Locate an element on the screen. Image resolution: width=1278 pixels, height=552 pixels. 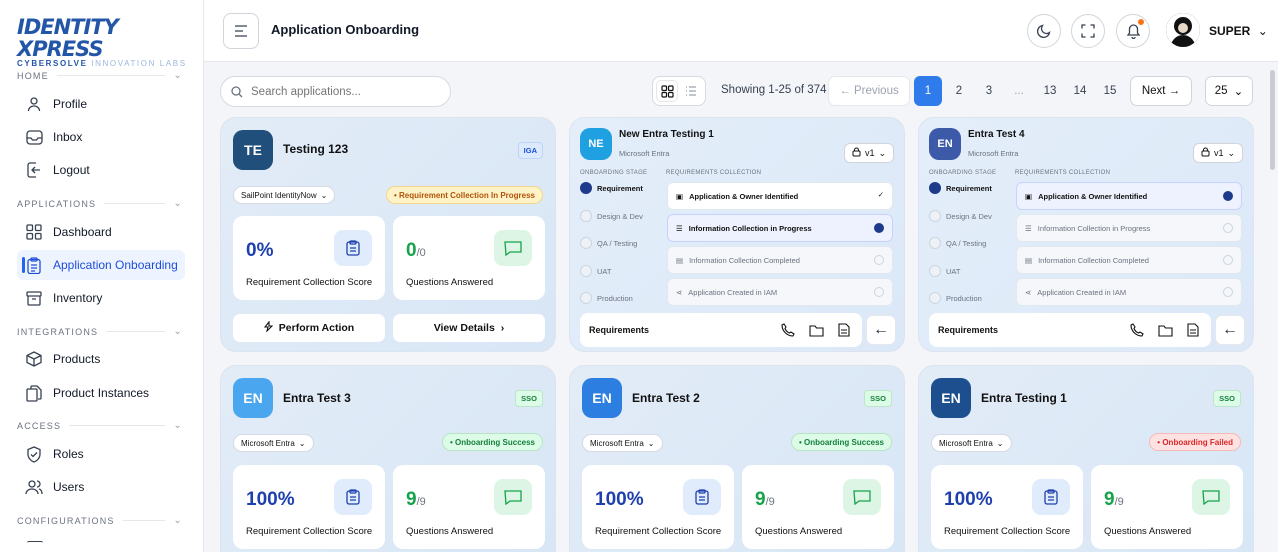
answered-value: 9/9 is located at coordinates (416, 499).